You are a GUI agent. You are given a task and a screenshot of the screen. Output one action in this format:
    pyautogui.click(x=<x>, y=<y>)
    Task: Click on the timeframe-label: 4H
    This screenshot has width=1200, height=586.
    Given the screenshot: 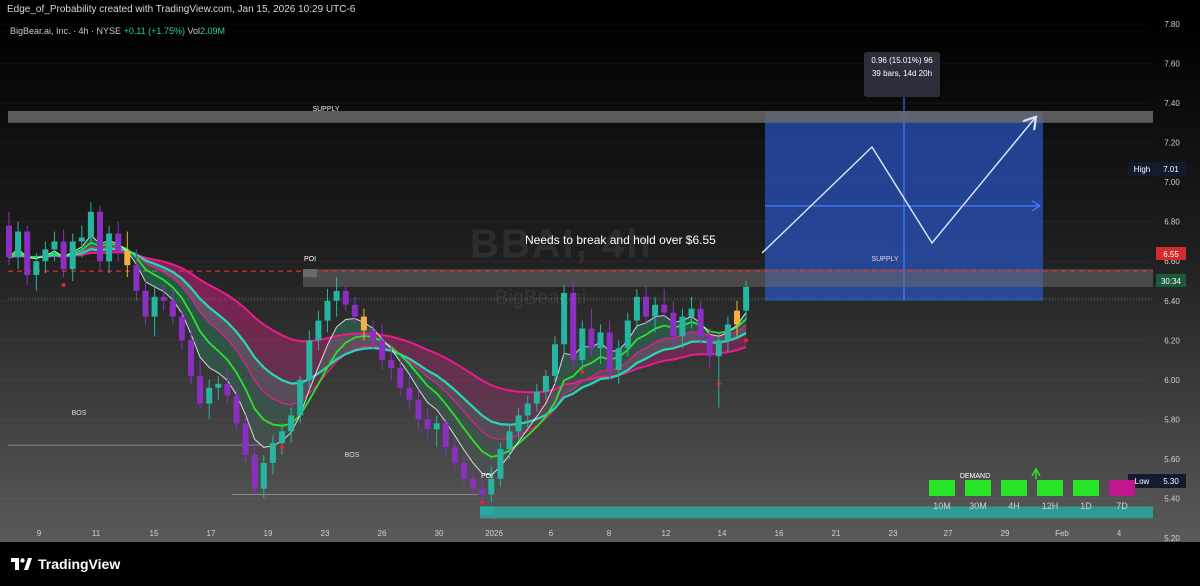 What is the action you would take?
    pyautogui.click(x=1014, y=506)
    